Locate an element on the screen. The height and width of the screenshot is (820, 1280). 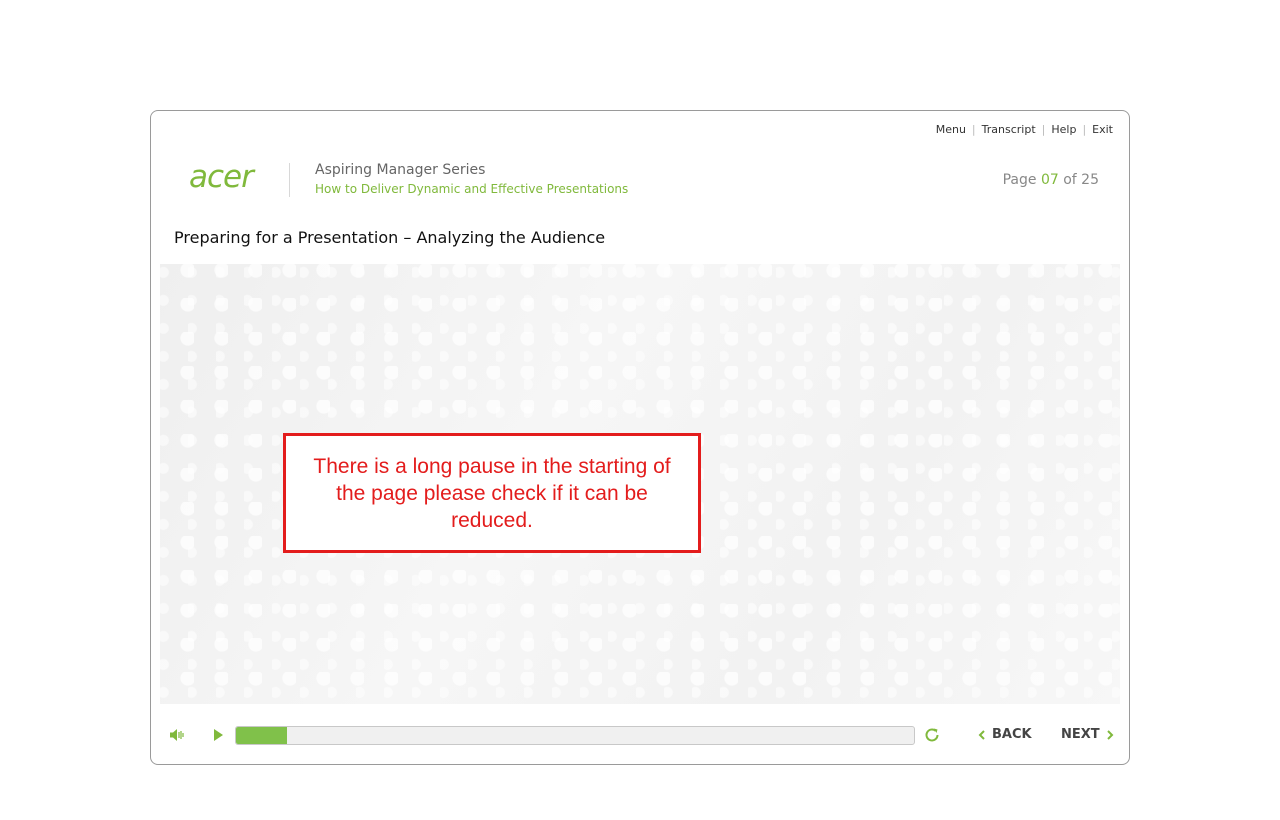
logo-text: acer is located at coordinates (222, 177).